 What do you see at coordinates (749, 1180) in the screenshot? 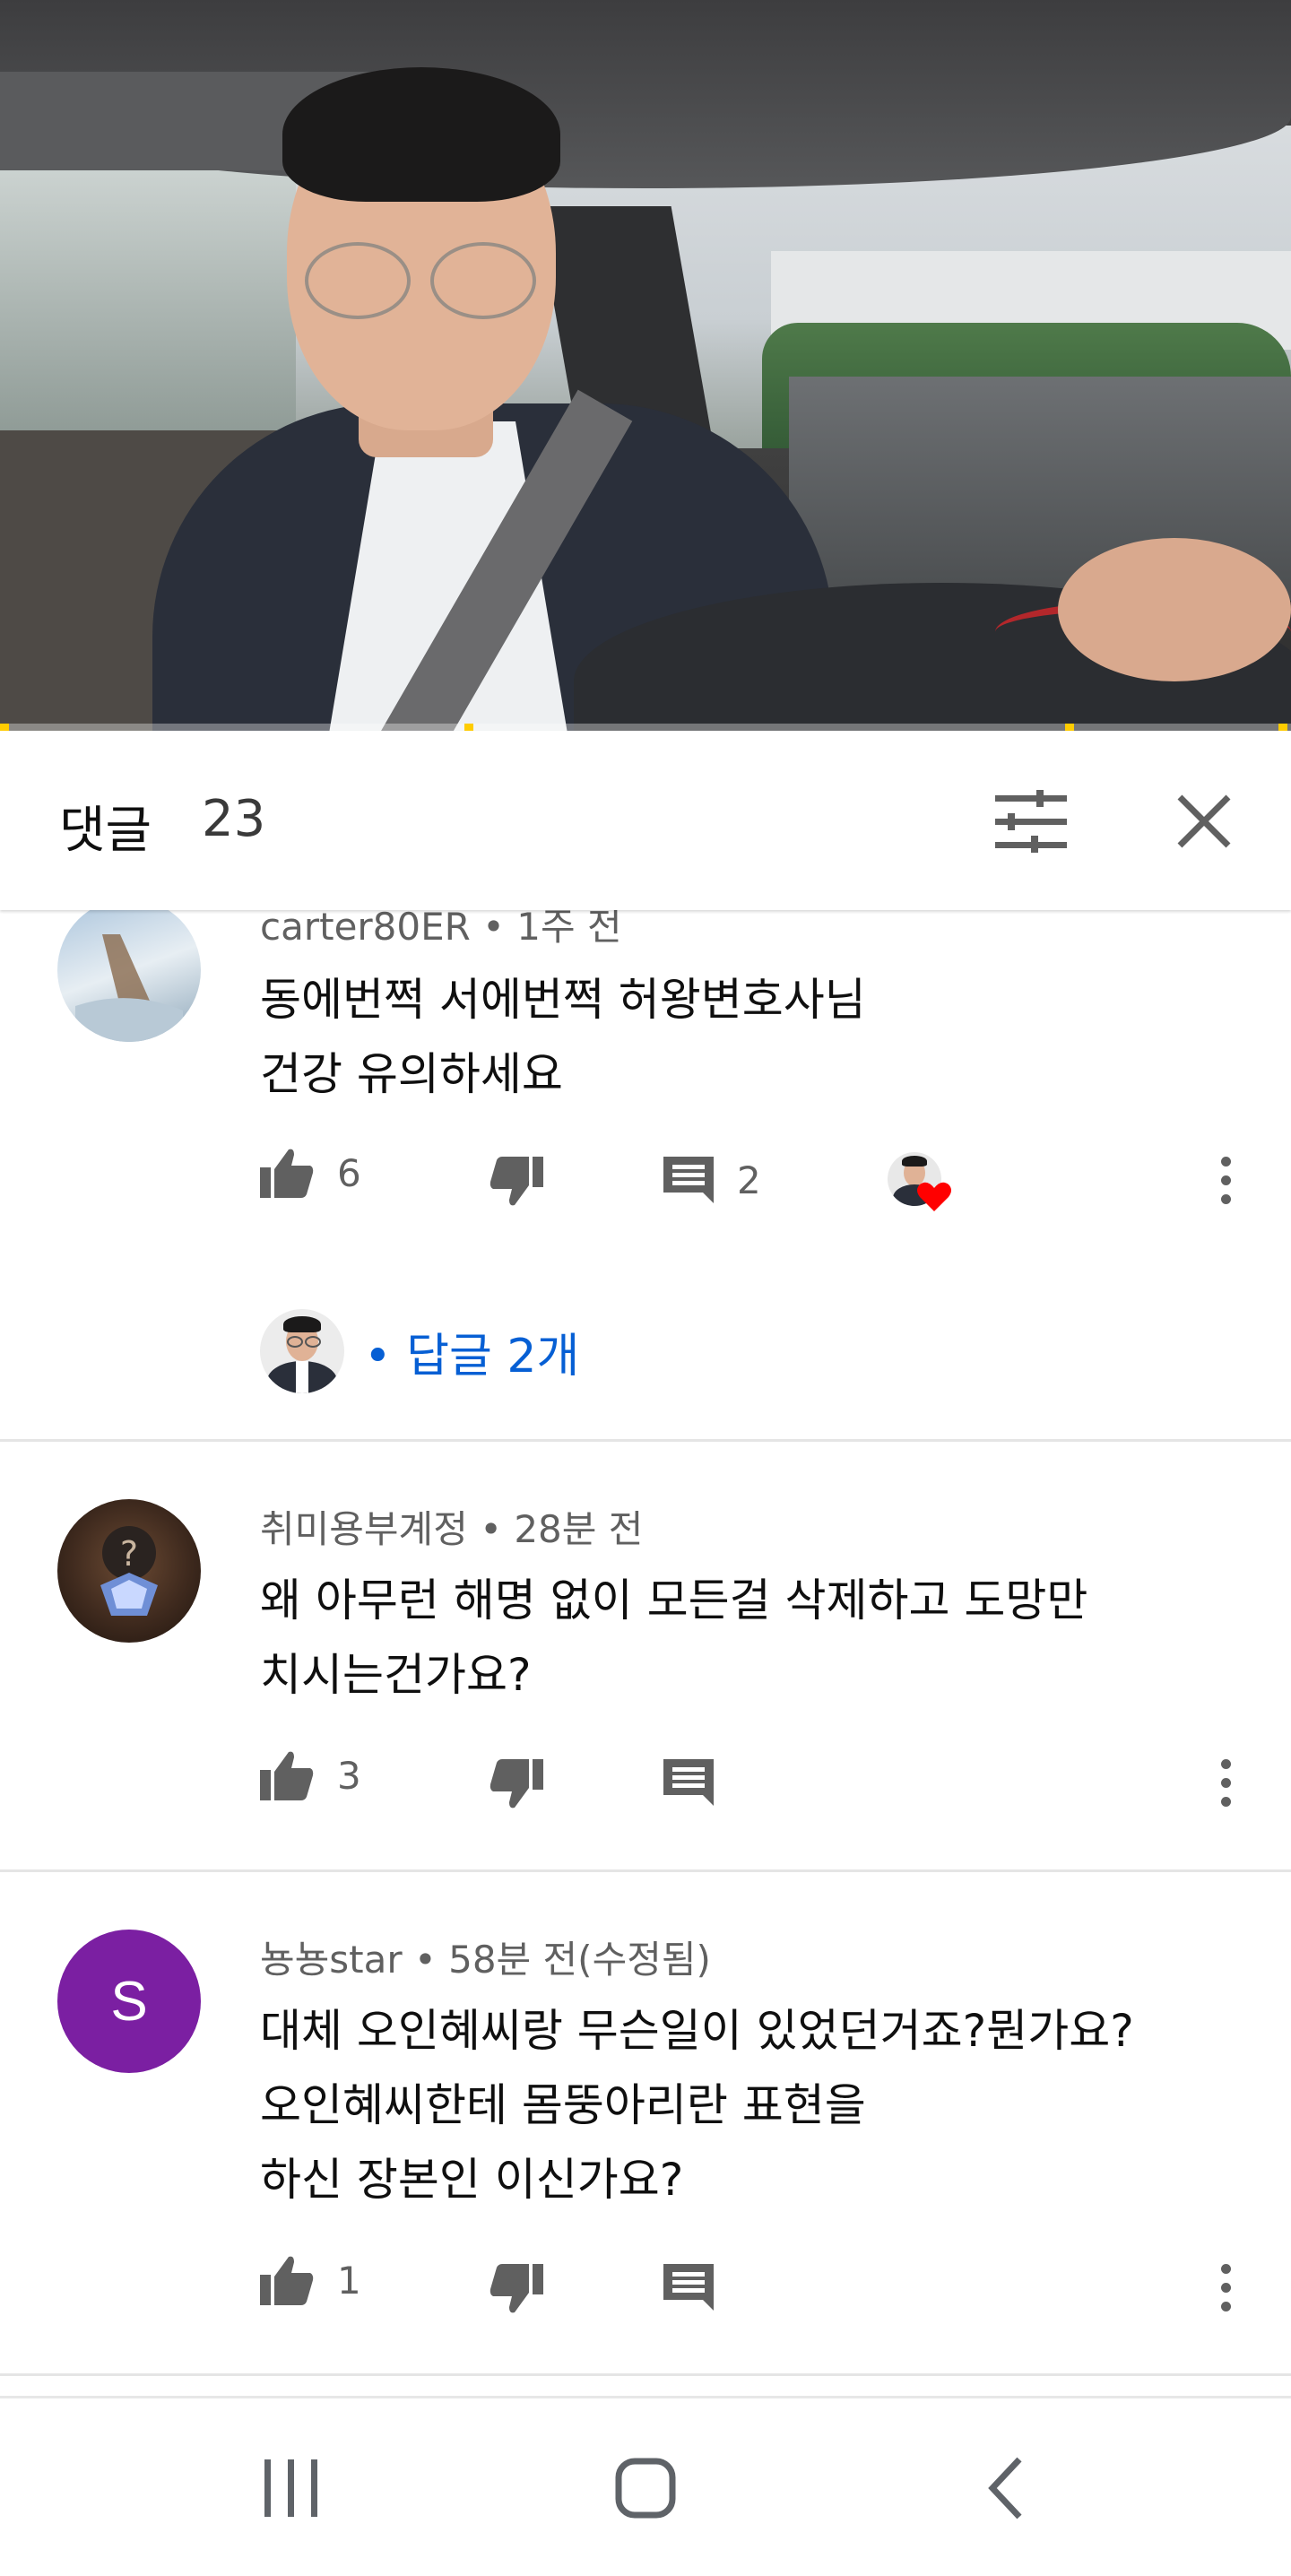
I see `reply-count: 2` at bounding box center [749, 1180].